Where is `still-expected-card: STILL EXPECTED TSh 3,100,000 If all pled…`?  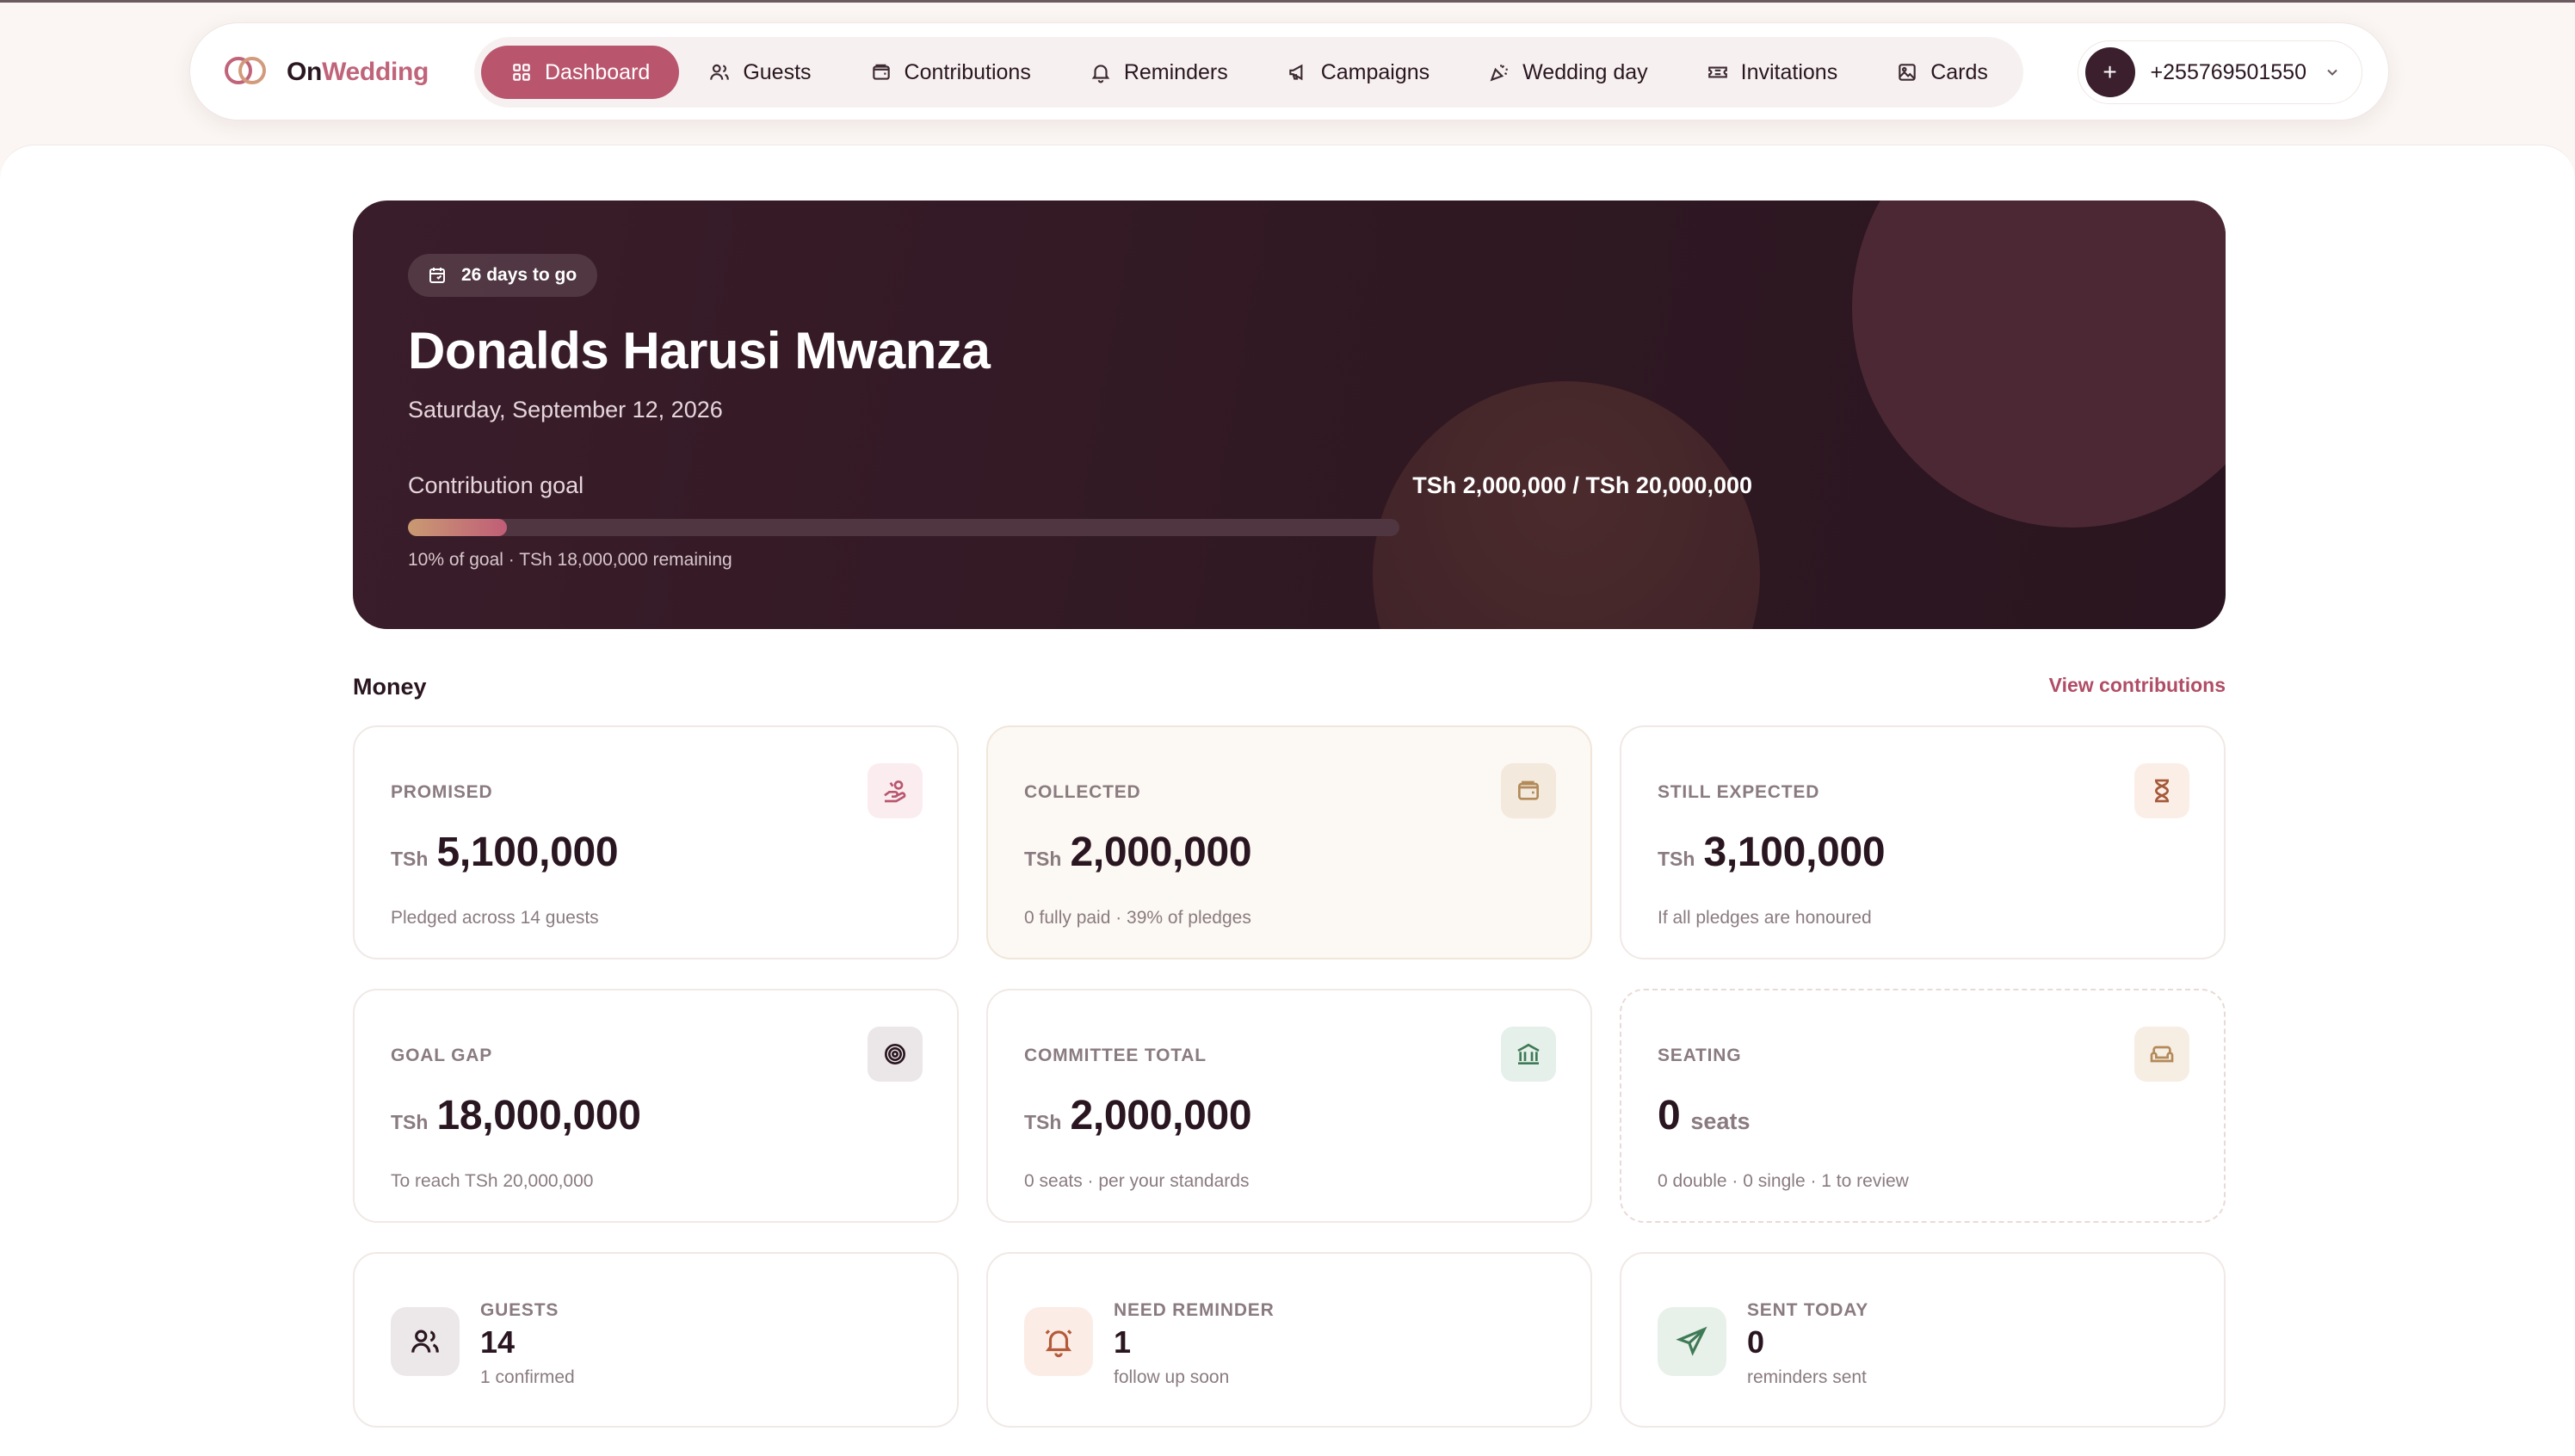 still-expected-card: STILL EXPECTED TSh 3,100,000 If all pled… is located at coordinates (1923, 842).